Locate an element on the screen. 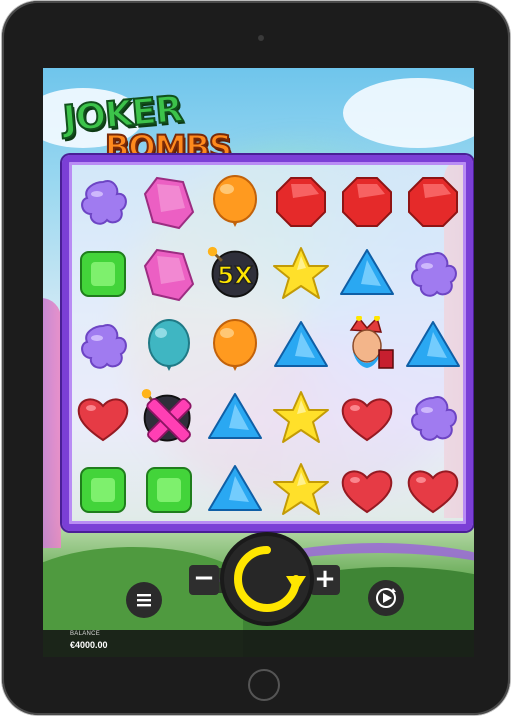  svg-text: 5X is located at coordinates (235, 274).